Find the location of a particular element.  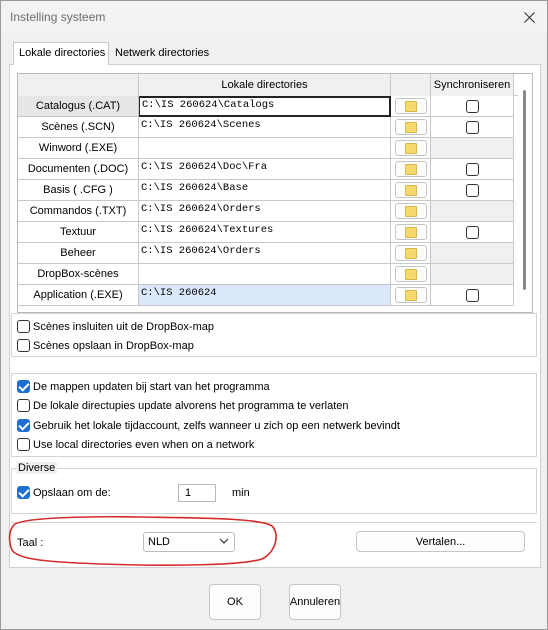

dropbox-include-option: Scènes insluiten uit de DropBox-map is located at coordinates (115, 326).